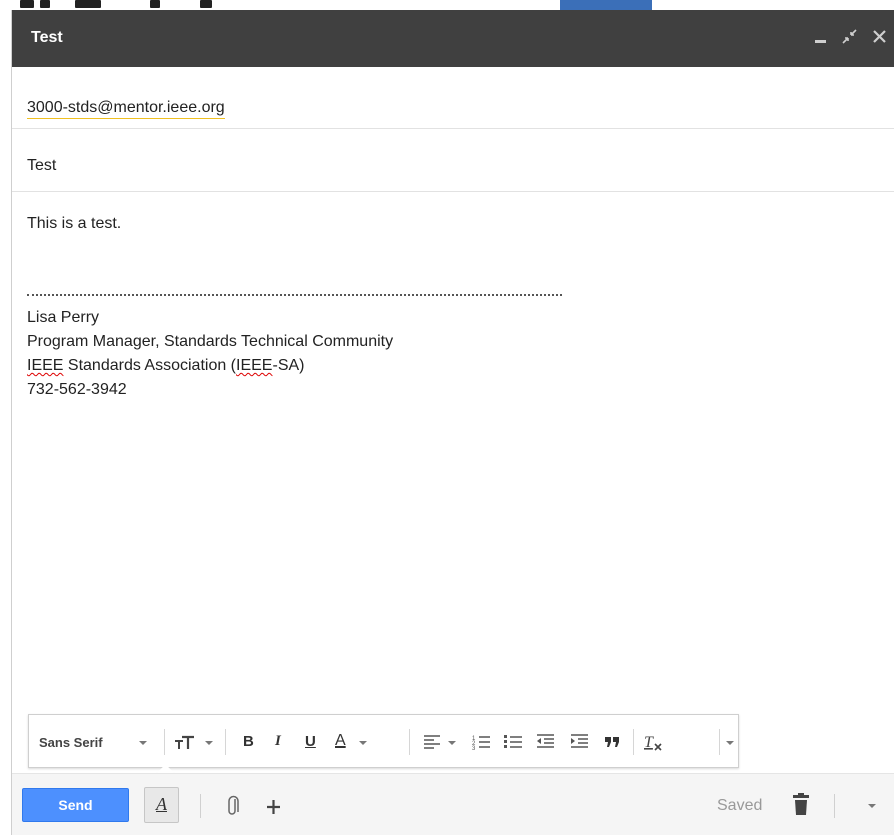 Image resolution: width=894 pixels, height=835 pixels. I want to click on font-family-select: Sans Serif, so click(96, 742).